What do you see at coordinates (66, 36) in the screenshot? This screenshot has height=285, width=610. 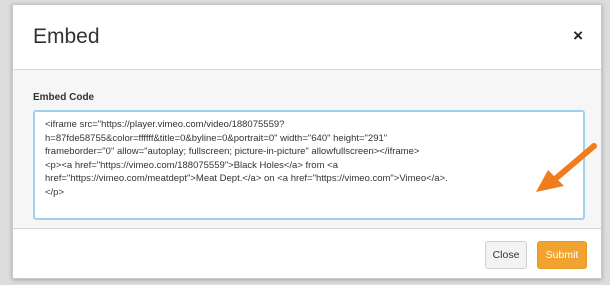 I see `dialog-title: Embed` at bounding box center [66, 36].